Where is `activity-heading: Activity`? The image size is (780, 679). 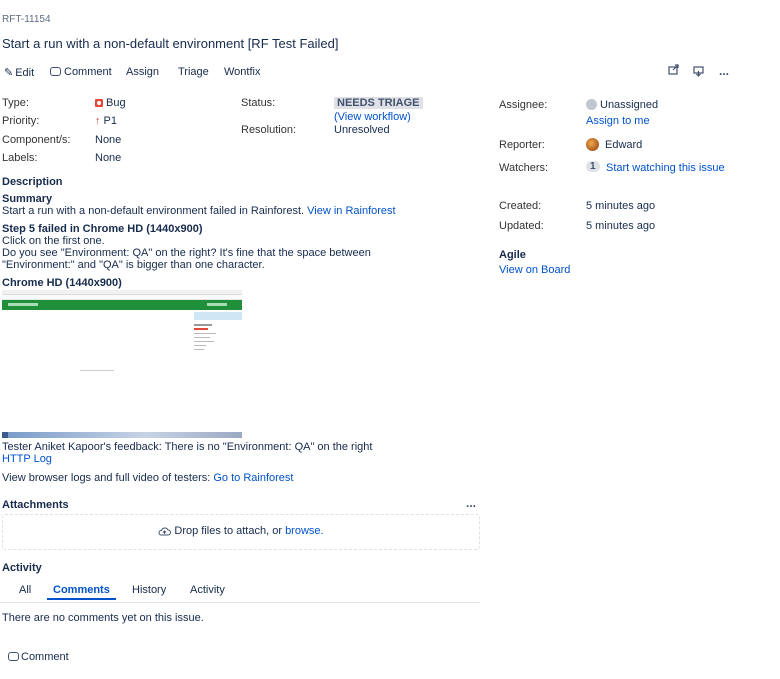 activity-heading: Activity is located at coordinates (22, 568).